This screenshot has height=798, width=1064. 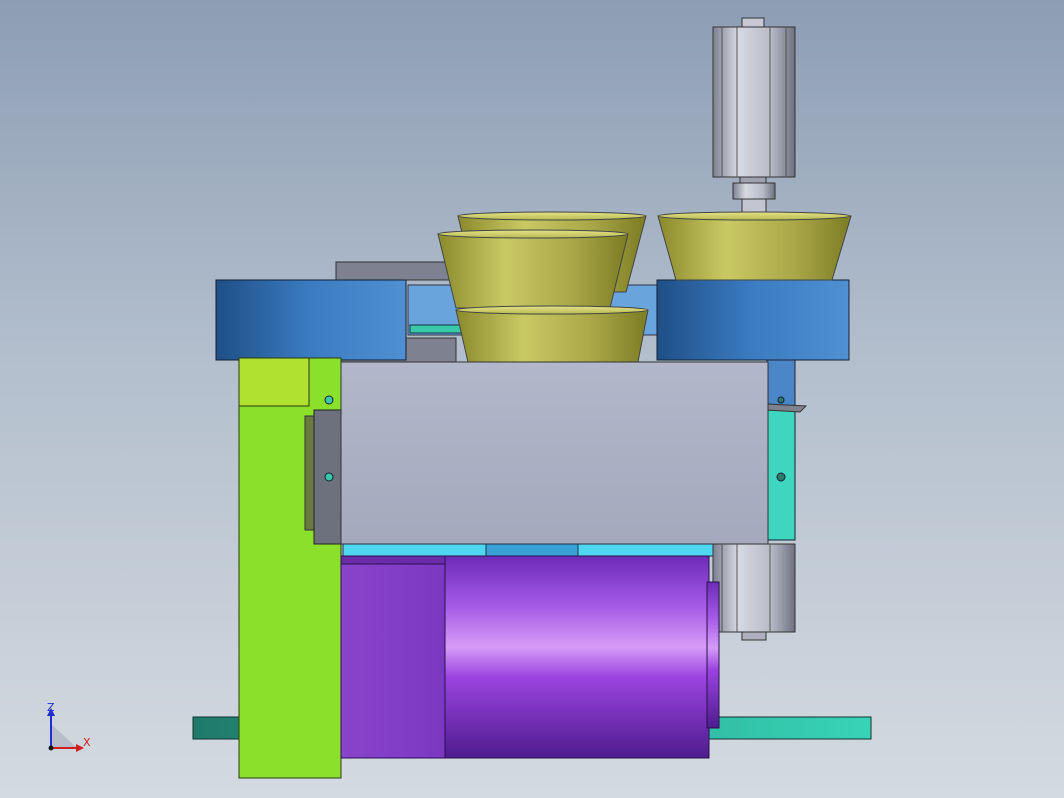 I want to click on cup-front-bottom, so click(x=552, y=334).